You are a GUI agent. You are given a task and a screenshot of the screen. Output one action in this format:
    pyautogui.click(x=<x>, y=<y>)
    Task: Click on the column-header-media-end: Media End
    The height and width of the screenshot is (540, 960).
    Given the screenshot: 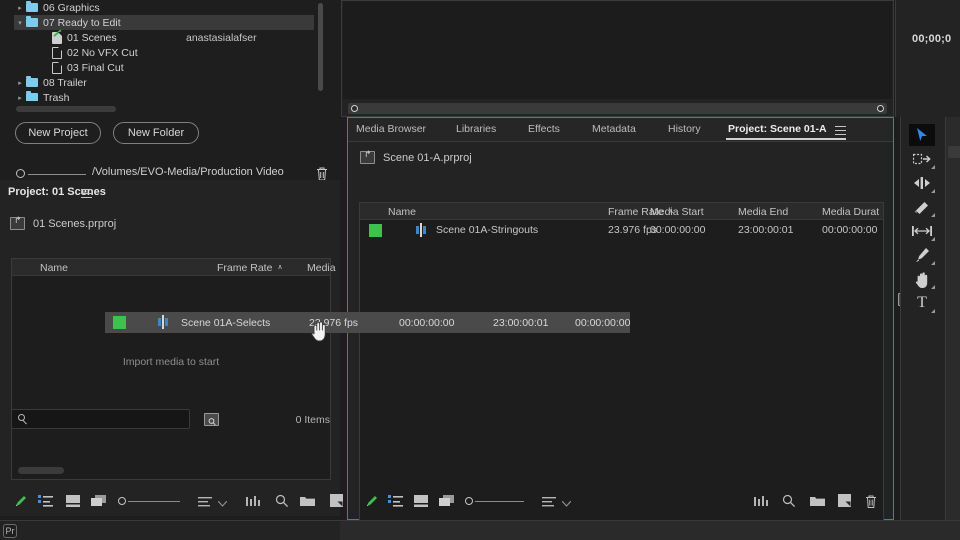 What is the action you would take?
    pyautogui.click(x=763, y=212)
    